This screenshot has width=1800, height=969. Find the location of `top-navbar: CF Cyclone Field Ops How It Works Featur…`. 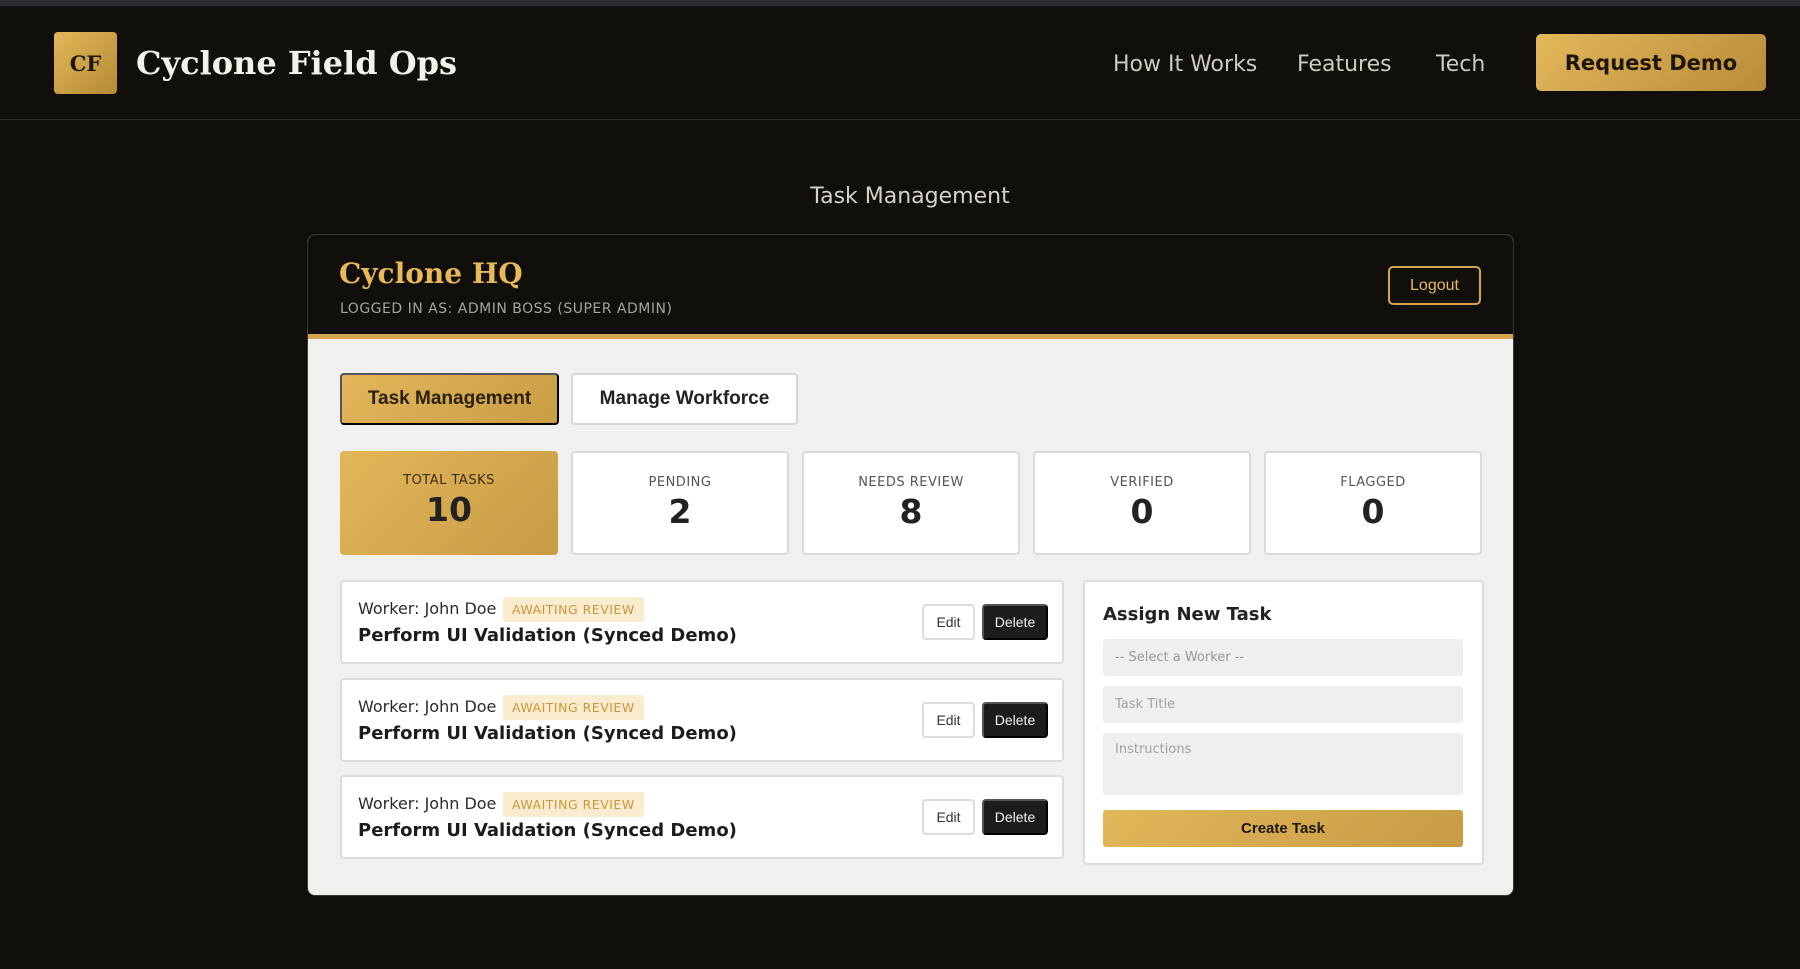

top-navbar: CF Cyclone Field Ops How It Works Featur… is located at coordinates (900, 63).